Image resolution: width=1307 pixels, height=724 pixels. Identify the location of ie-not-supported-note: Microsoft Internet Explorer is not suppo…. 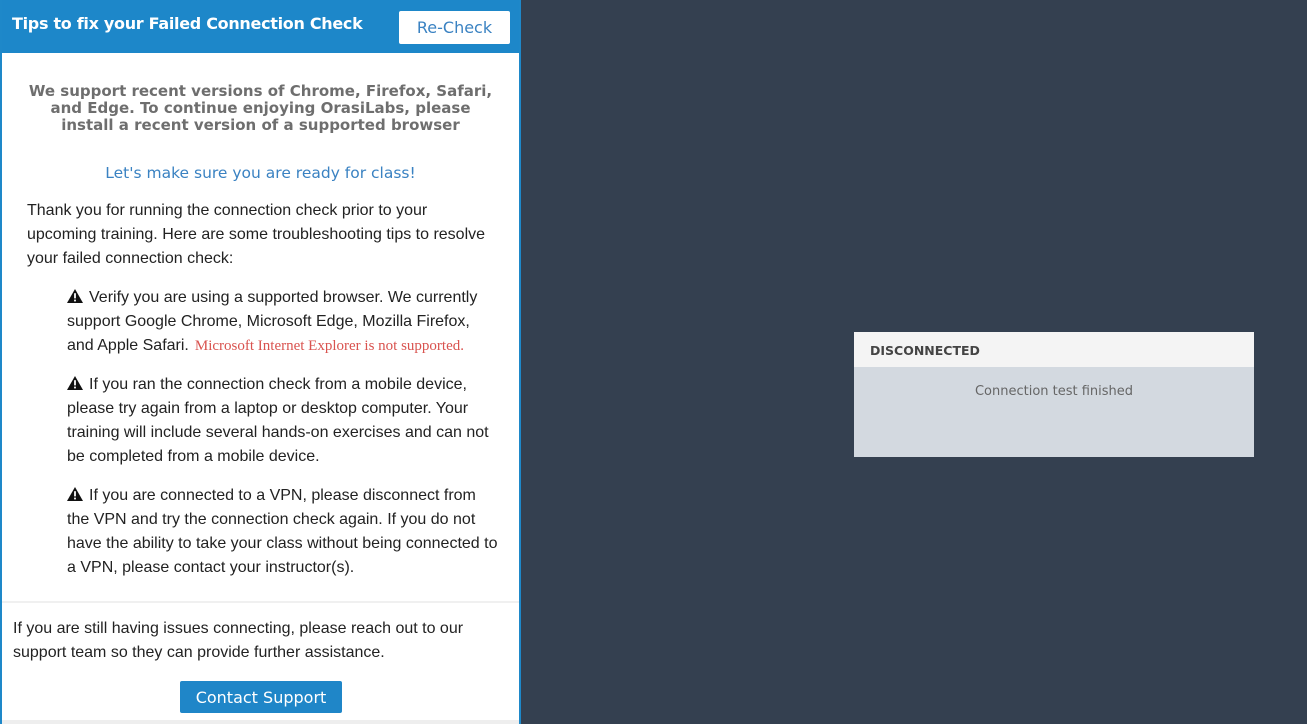
(329, 346).